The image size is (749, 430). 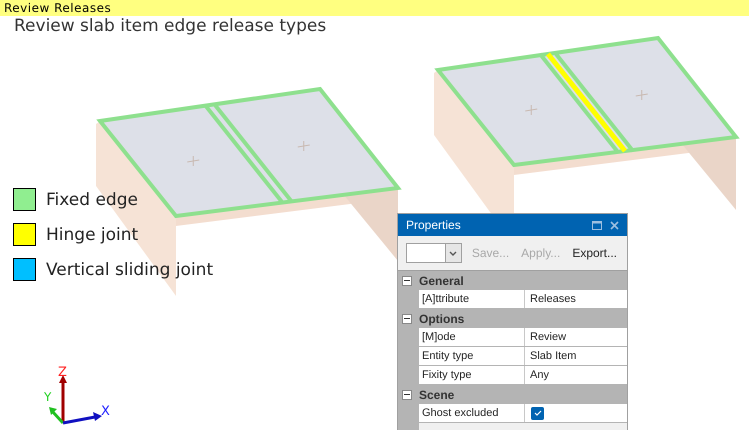 I want to click on property-value: Slab Item, so click(x=552, y=356).